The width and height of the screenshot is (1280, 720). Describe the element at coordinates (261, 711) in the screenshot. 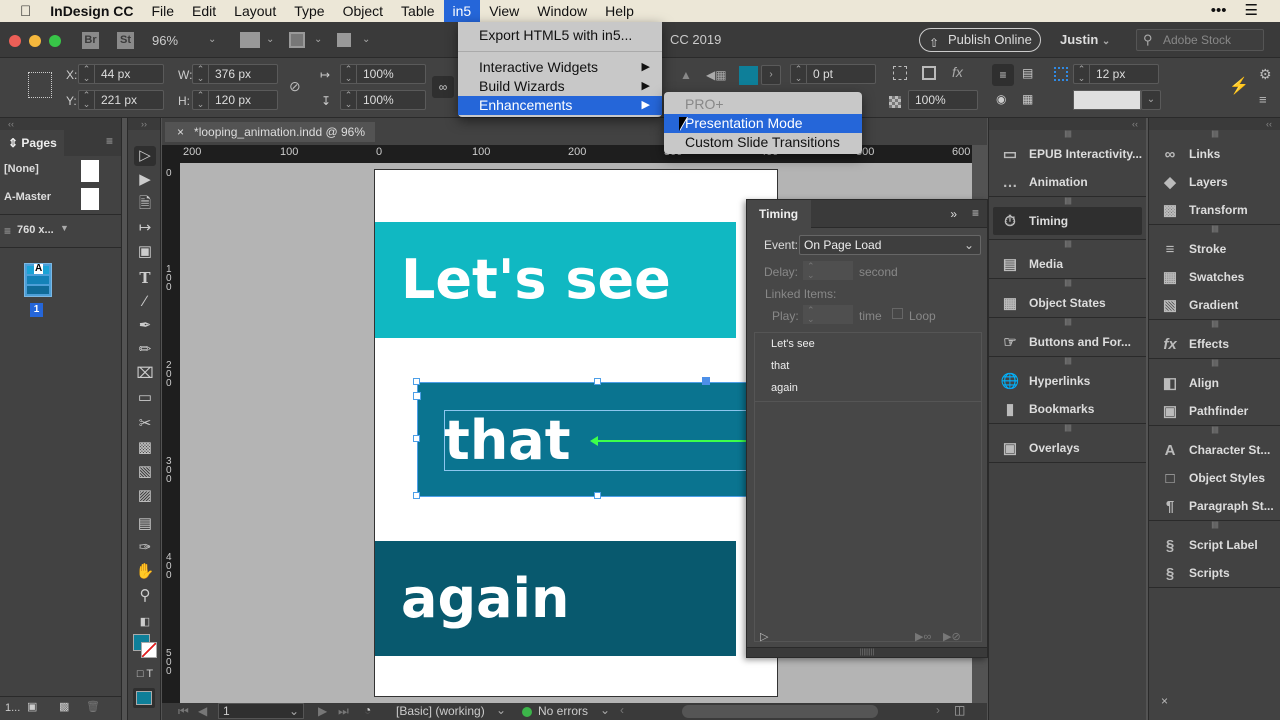

I see `page-number-field: 1 ⌄` at that location.